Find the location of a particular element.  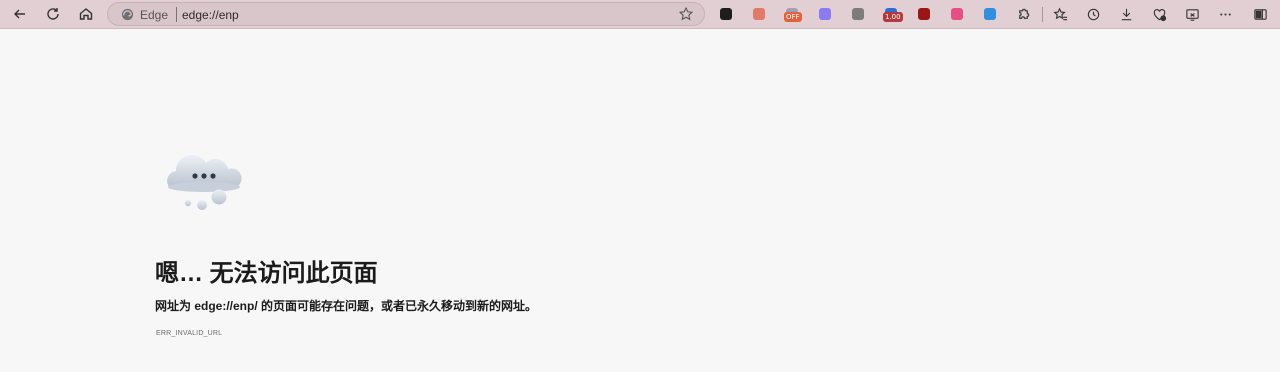

ext-4-glyph is located at coordinates (825, 14).